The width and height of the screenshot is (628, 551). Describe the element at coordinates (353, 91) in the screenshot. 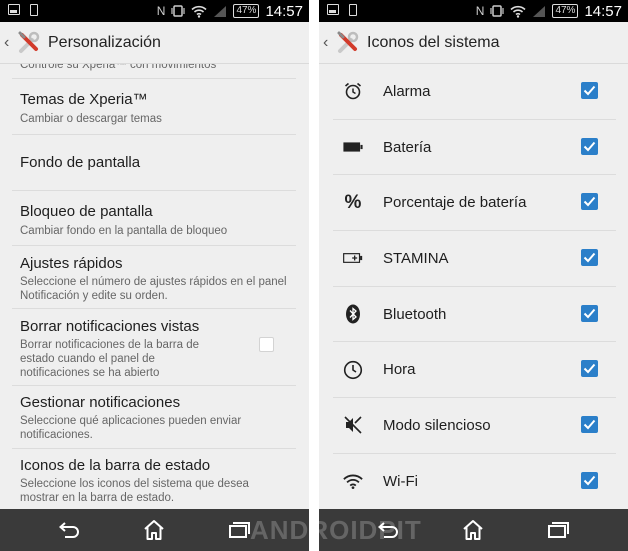

I see `alarm-icon` at that location.